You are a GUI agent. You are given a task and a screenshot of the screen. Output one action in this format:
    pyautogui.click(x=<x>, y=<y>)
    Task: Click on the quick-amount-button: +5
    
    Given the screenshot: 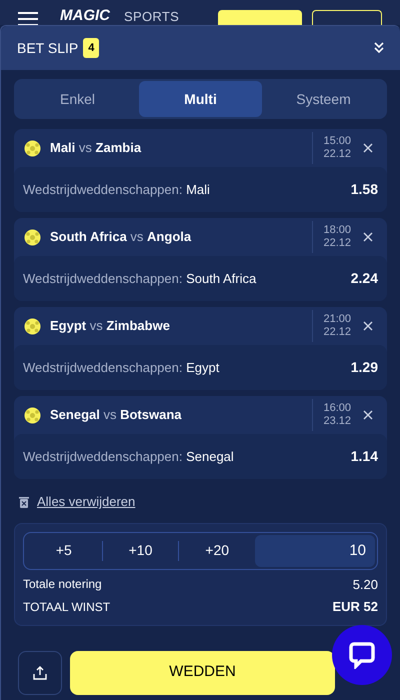 What is the action you would take?
    pyautogui.click(x=64, y=550)
    